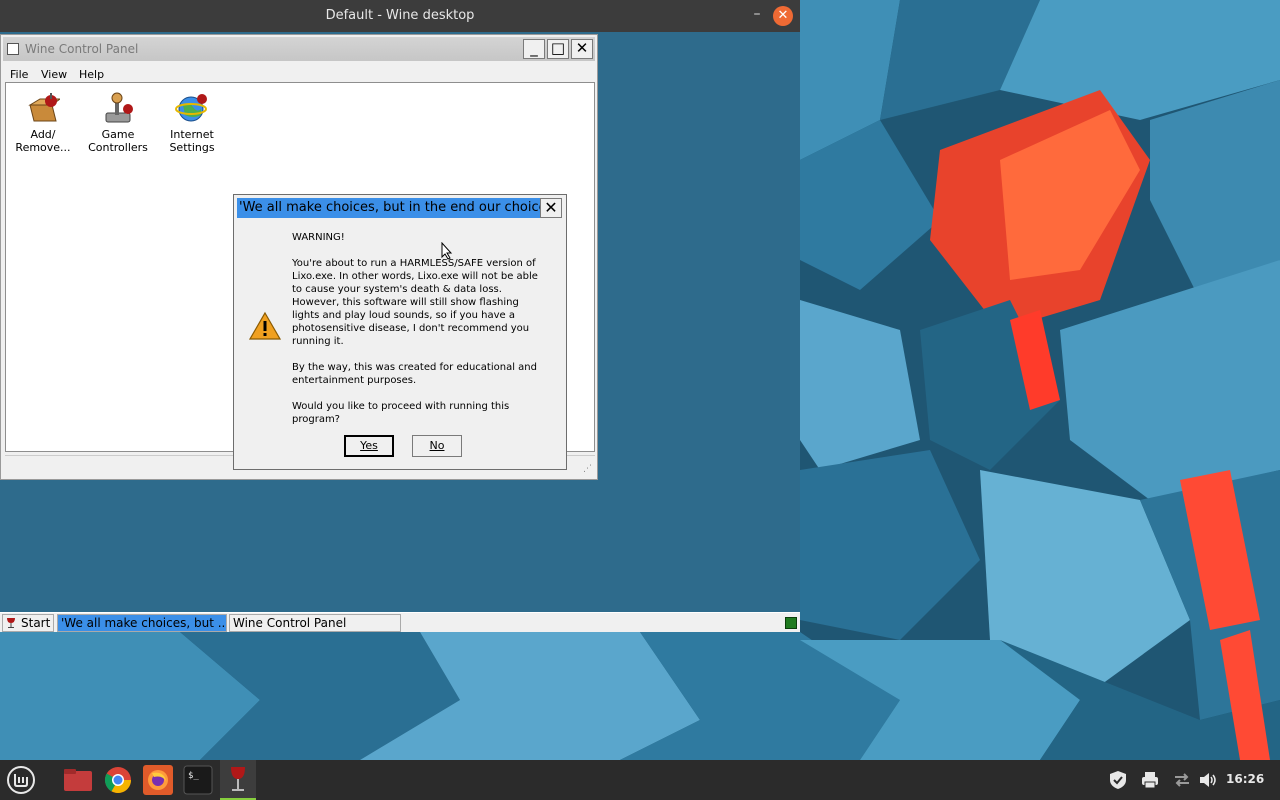  What do you see at coordinates (1245, 779) in the screenshot?
I see `clock: 16:26` at bounding box center [1245, 779].